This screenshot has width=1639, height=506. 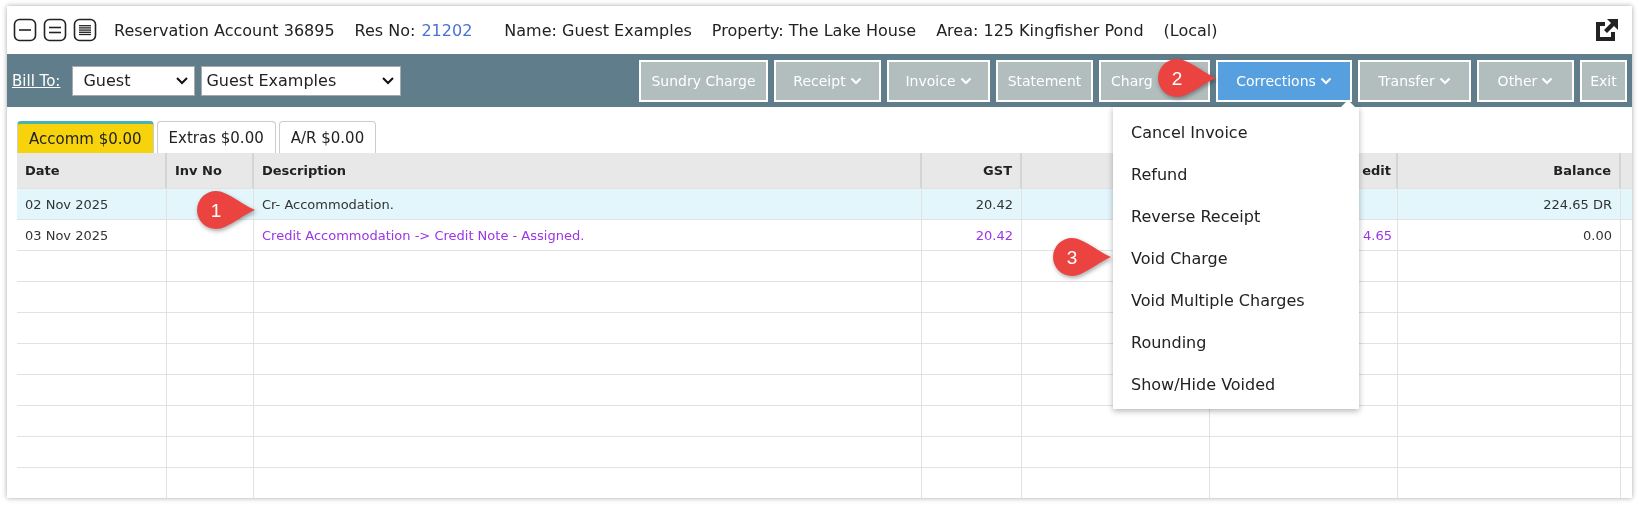 What do you see at coordinates (216, 137) in the screenshot?
I see `tab: Extras $0.00` at bounding box center [216, 137].